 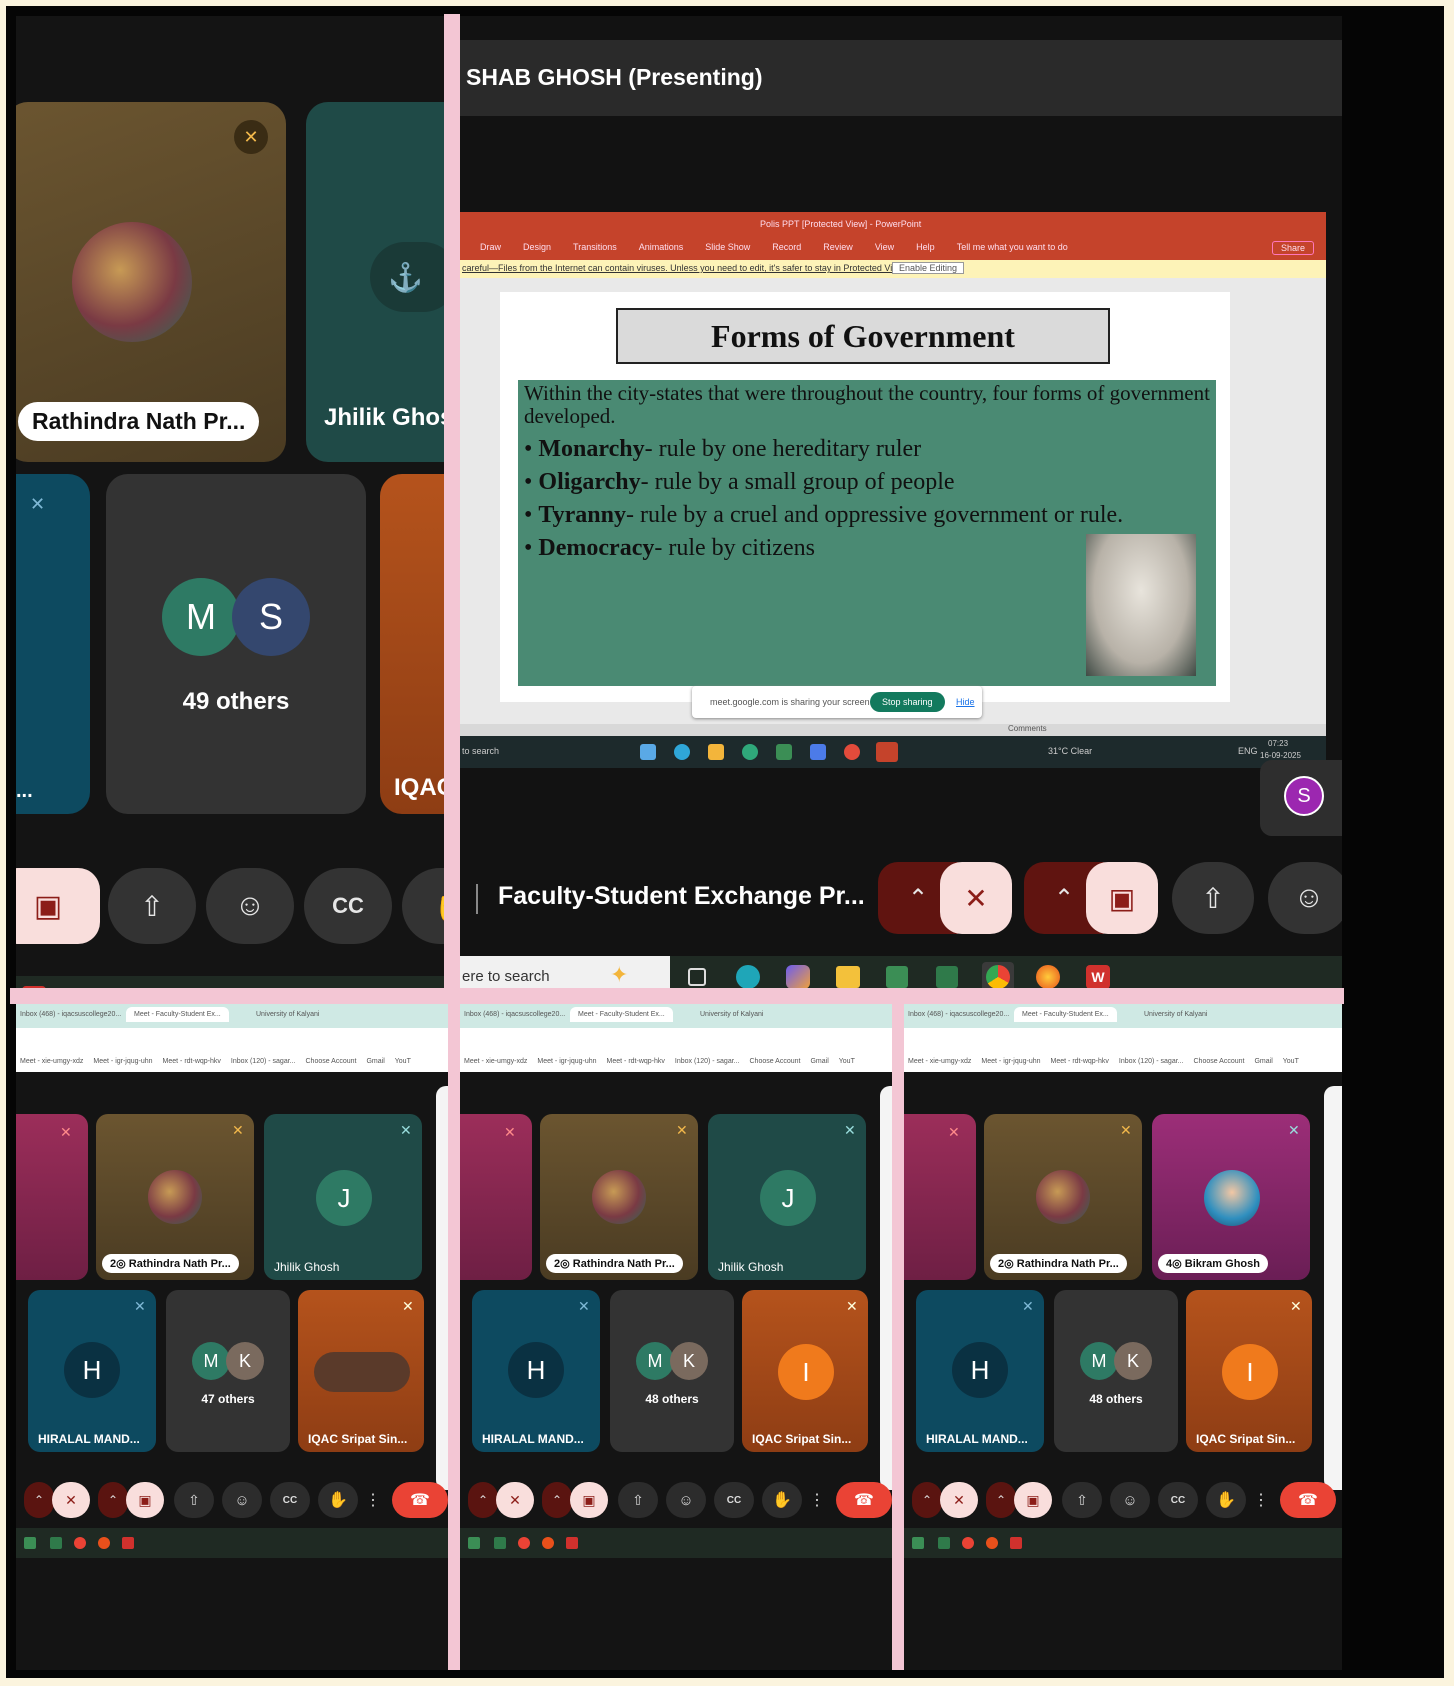 I want to click on task-view-icon, so click(x=697, y=977).